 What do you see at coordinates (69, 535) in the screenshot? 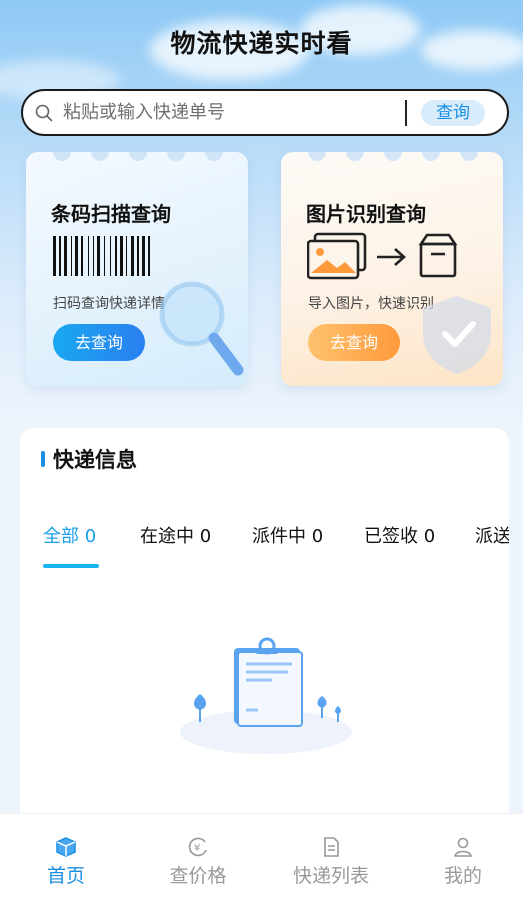
I see `tab-all: 全部 0` at bounding box center [69, 535].